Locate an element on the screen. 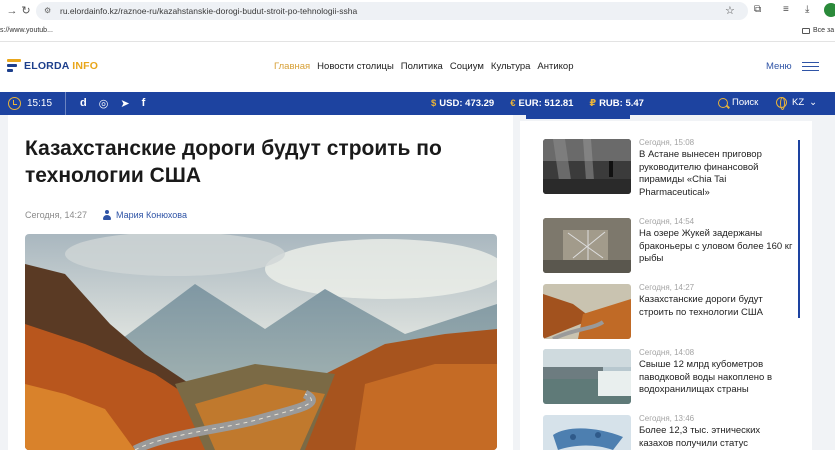  nav-item-capital-news: Новости столицы is located at coordinates (355, 66).